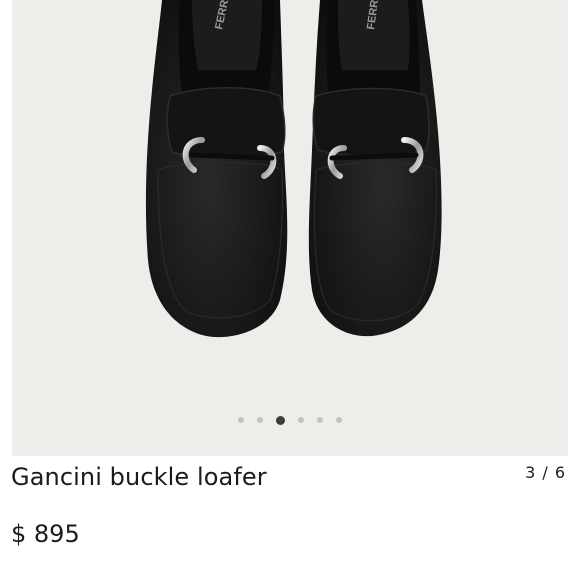 The width and height of the screenshot is (580, 580). What do you see at coordinates (290, 420) in the screenshot?
I see `carousel-pagination` at bounding box center [290, 420].